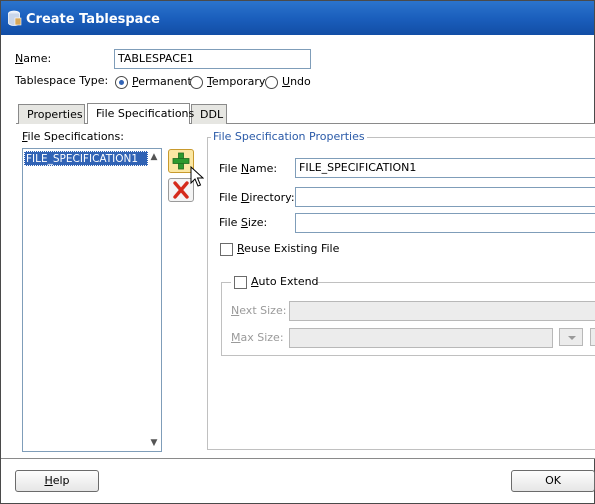  Describe the element at coordinates (421, 338) in the screenshot. I see `max-size-input` at that location.